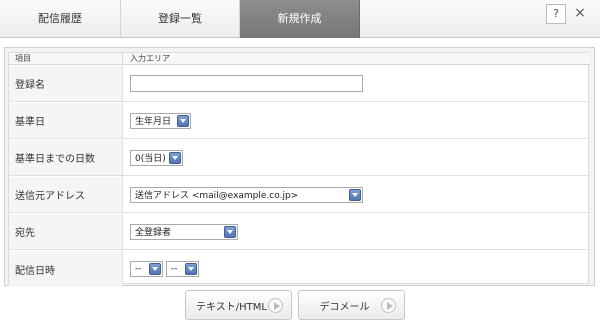  What do you see at coordinates (246, 83) in the screenshot?
I see `registration-name-input` at bounding box center [246, 83].